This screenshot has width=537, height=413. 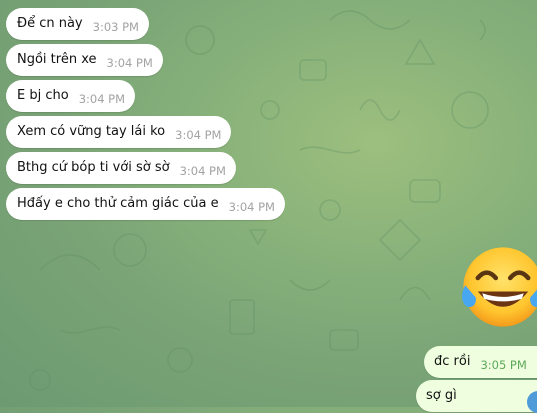 What do you see at coordinates (115, 27) in the screenshot?
I see `message-time: 3:03 PM` at bounding box center [115, 27].